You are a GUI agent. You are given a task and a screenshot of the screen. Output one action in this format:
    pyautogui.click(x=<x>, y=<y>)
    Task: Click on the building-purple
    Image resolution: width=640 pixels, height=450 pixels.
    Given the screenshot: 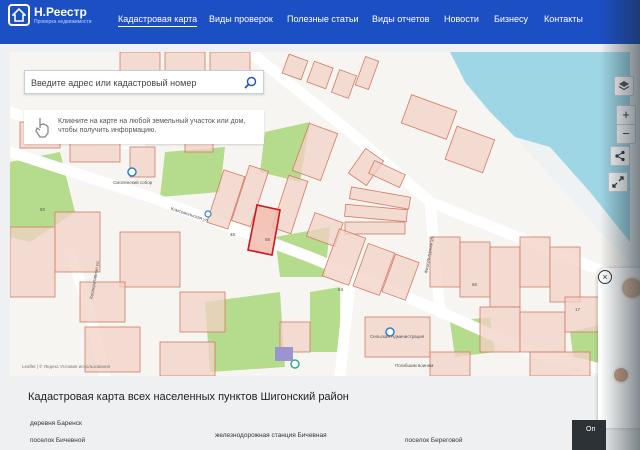 What is the action you would take?
    pyautogui.click(x=284, y=354)
    